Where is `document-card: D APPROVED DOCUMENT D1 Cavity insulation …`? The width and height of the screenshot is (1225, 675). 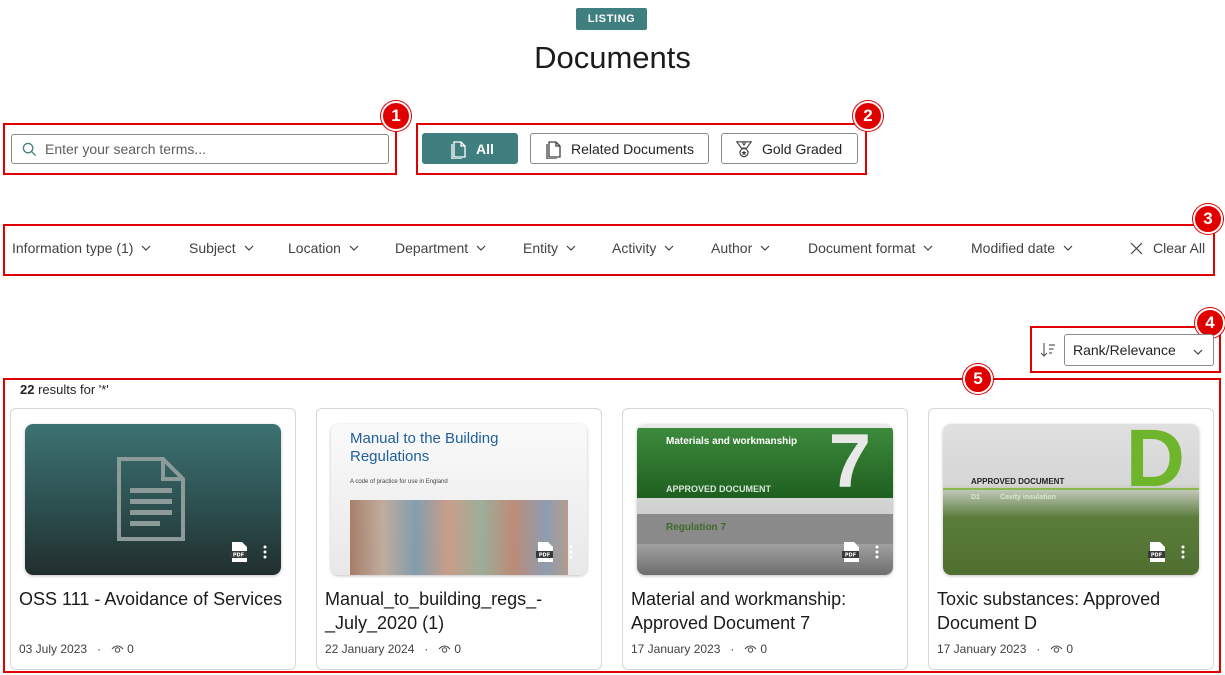 document-card: D APPROVED DOCUMENT D1 Cavity insulation … is located at coordinates (1071, 539).